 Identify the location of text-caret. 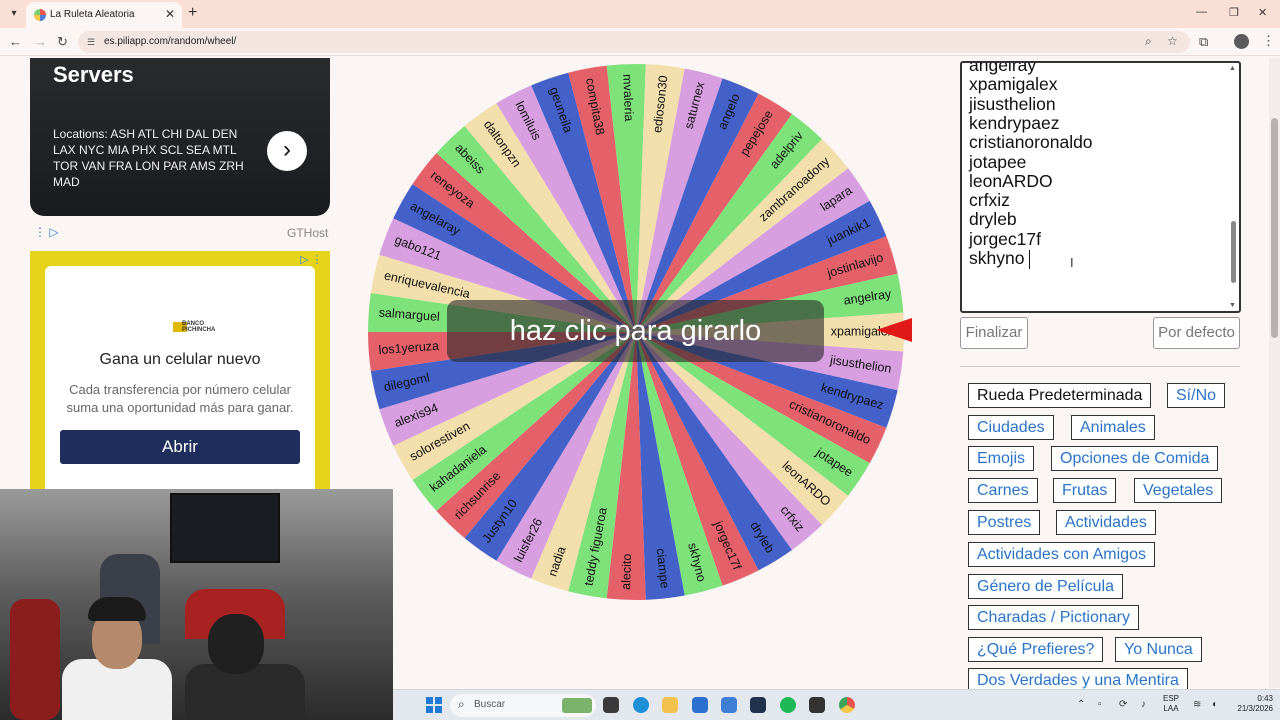
(1029, 259).